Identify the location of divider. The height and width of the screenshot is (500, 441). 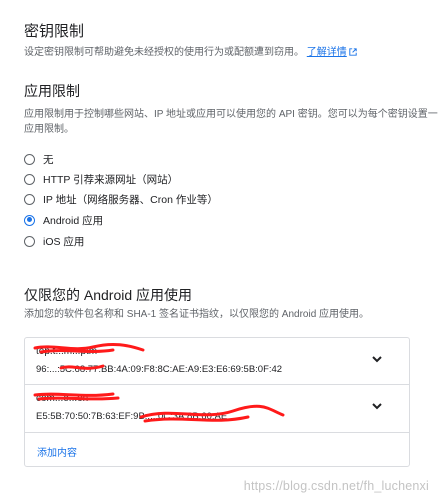
(217, 432).